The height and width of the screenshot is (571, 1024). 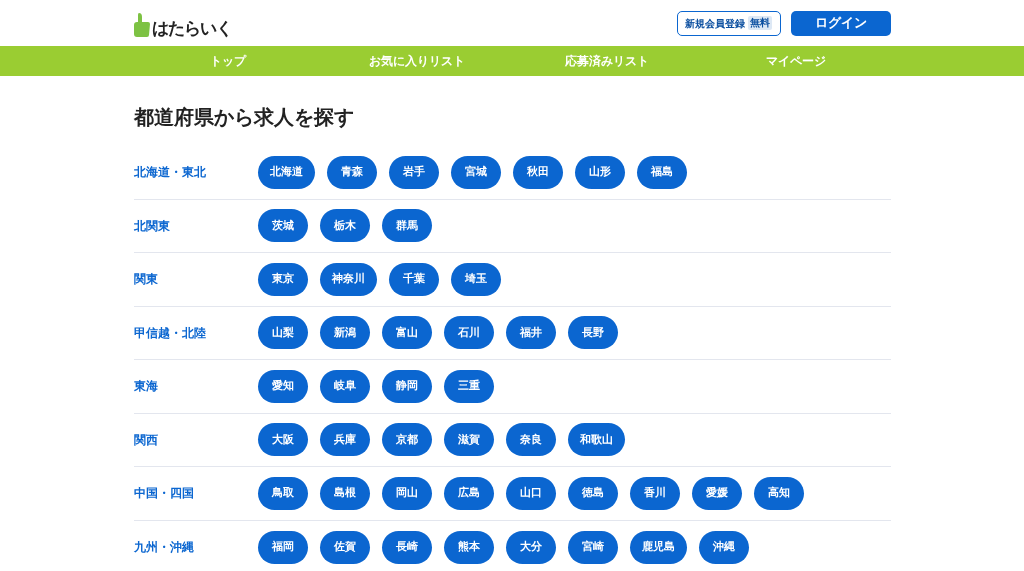 What do you see at coordinates (146, 440) in the screenshot?
I see `region-label: 関西` at bounding box center [146, 440].